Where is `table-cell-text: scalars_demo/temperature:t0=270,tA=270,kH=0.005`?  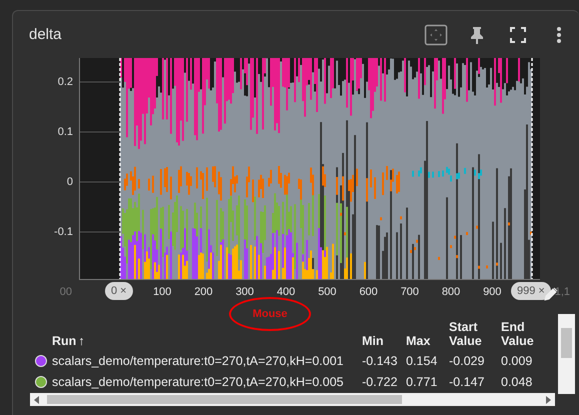
table-cell-text: scalars_demo/temperature:t0=270,tA=270,kH=0.005 is located at coordinates (198, 381).